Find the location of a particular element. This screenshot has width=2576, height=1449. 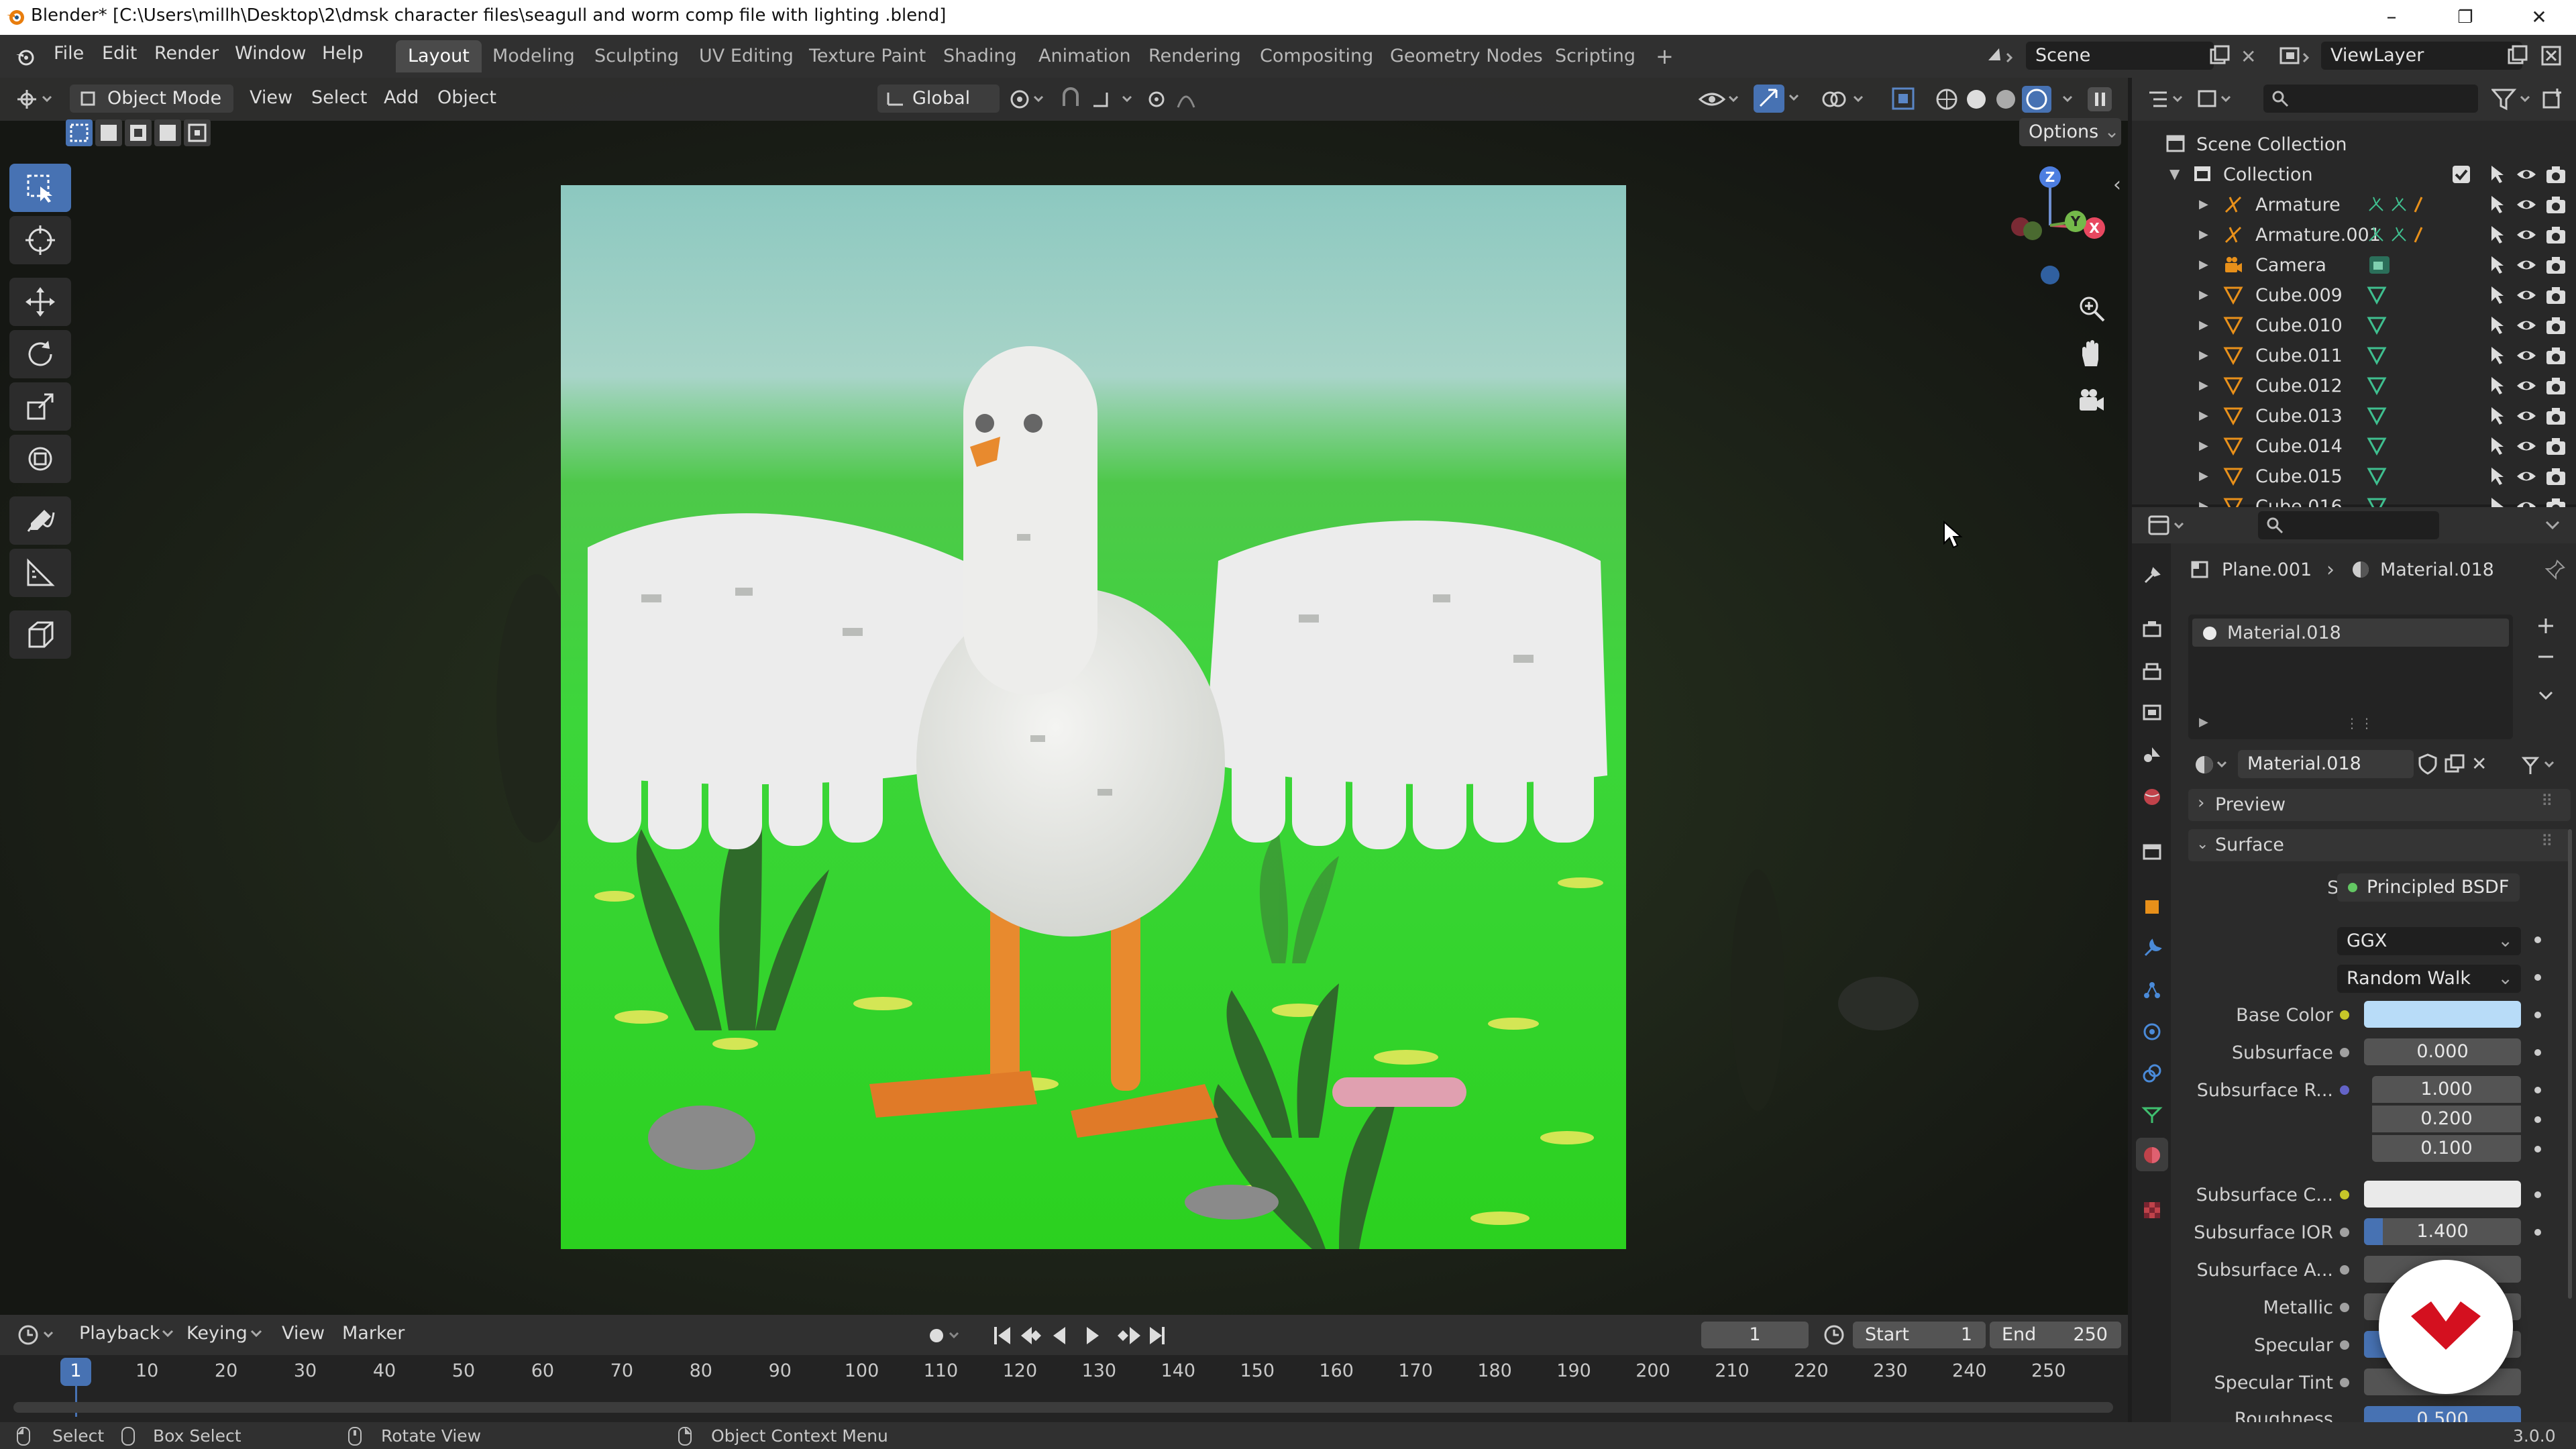

proportional-editing-icon is located at coordinates (1181, 99).